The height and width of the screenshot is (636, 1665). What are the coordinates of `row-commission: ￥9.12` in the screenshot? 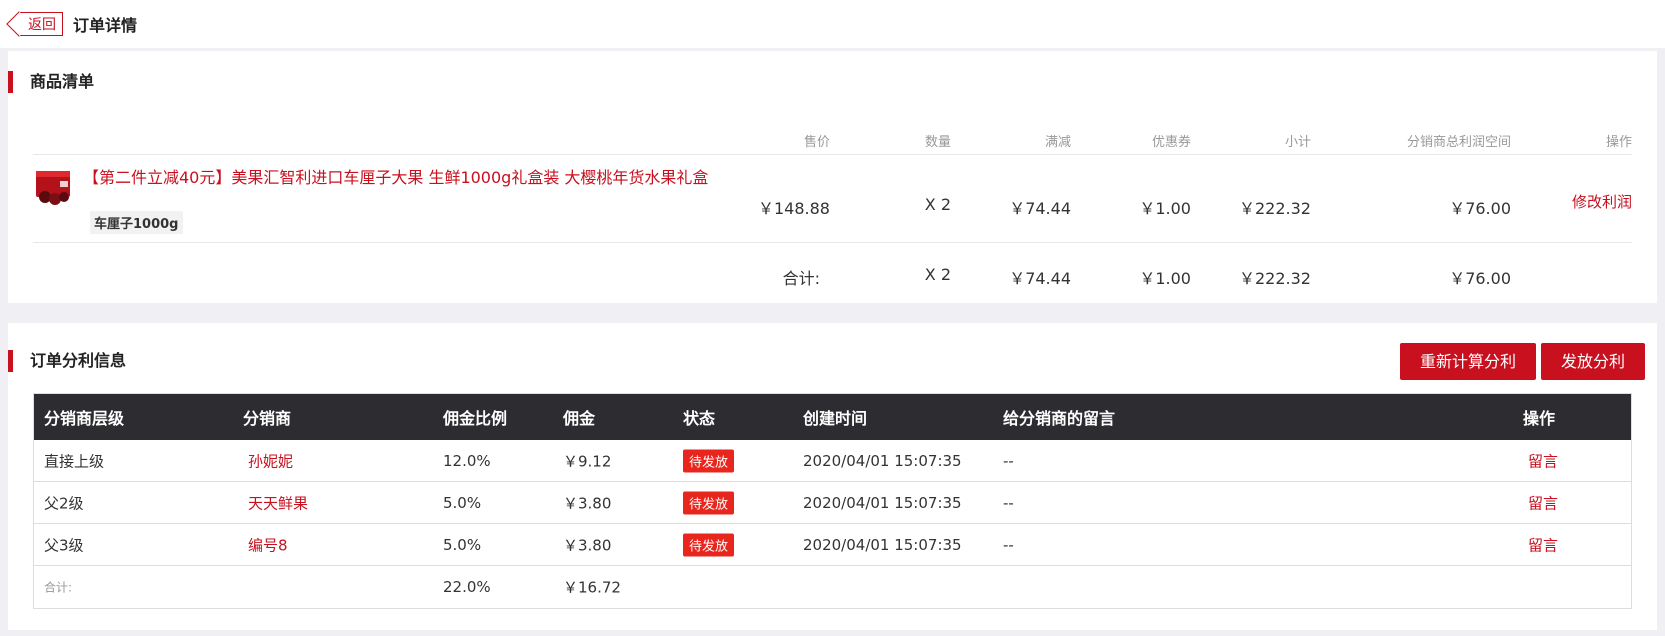 It's located at (587, 461).